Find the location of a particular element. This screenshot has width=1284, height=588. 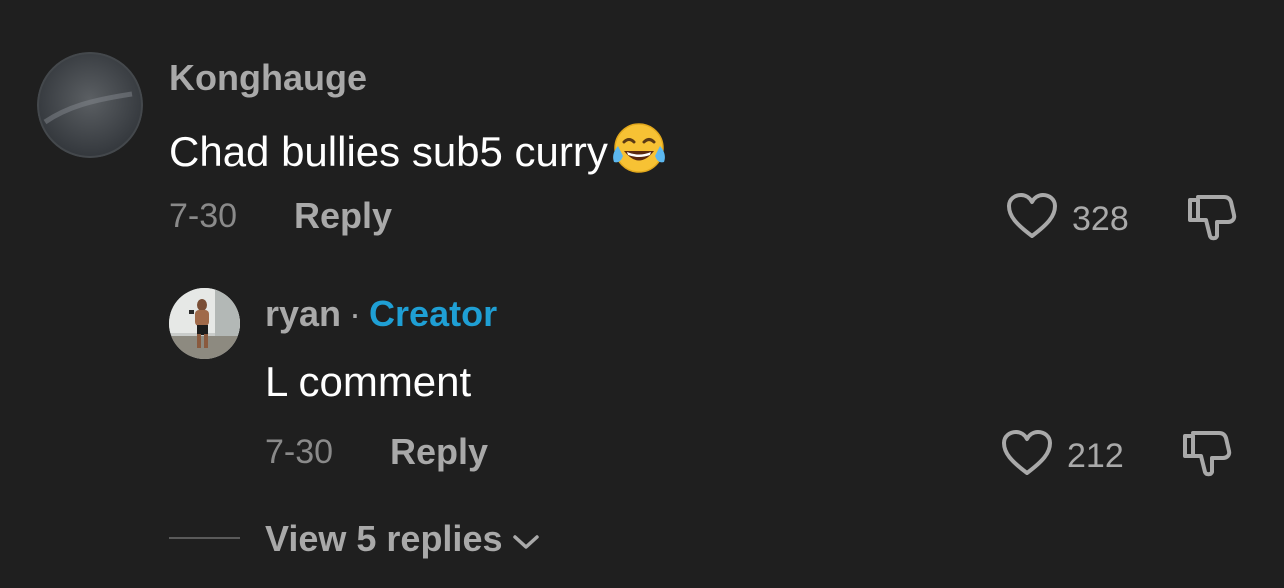

view-replies-button: View 5 replies is located at coordinates (402, 539).